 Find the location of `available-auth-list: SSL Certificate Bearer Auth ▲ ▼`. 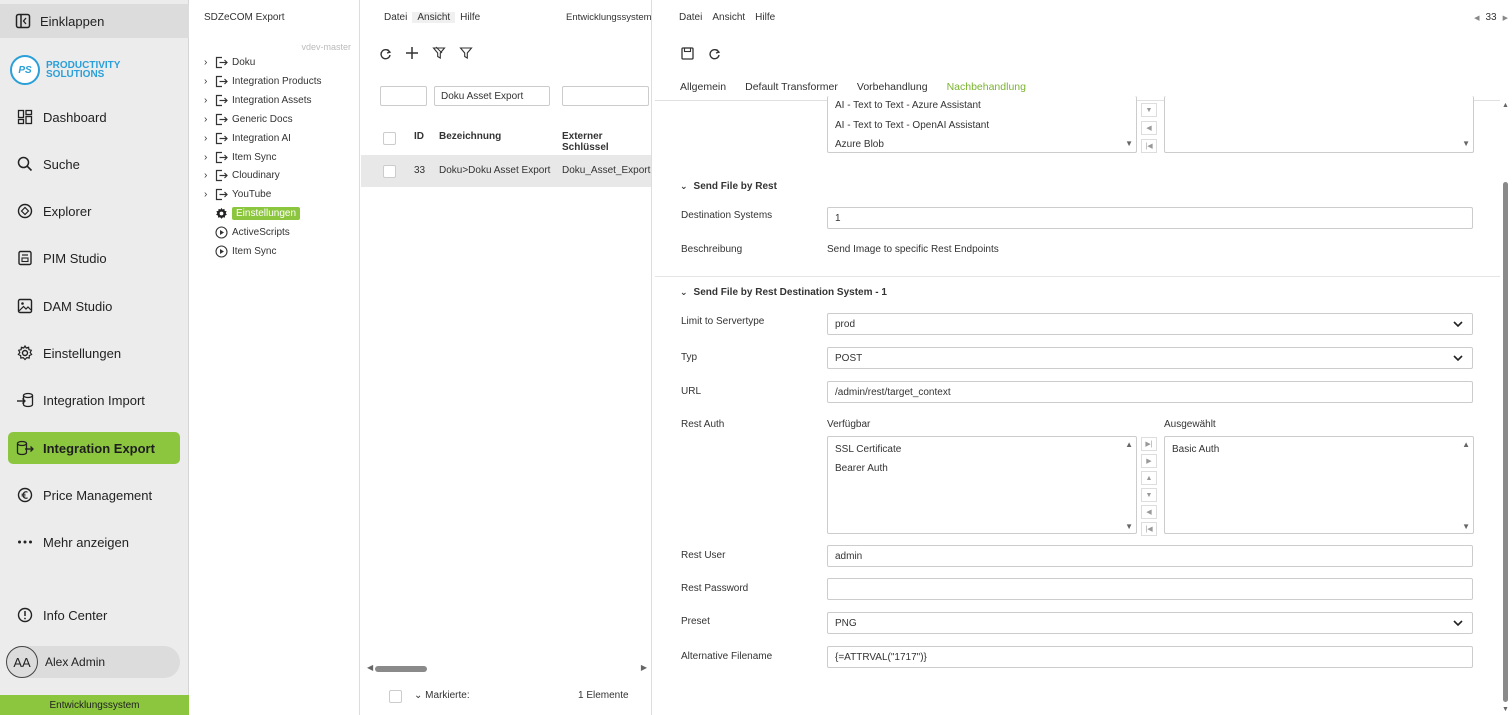

available-auth-list: SSL Certificate Bearer Auth ▲ ▼ is located at coordinates (982, 485).